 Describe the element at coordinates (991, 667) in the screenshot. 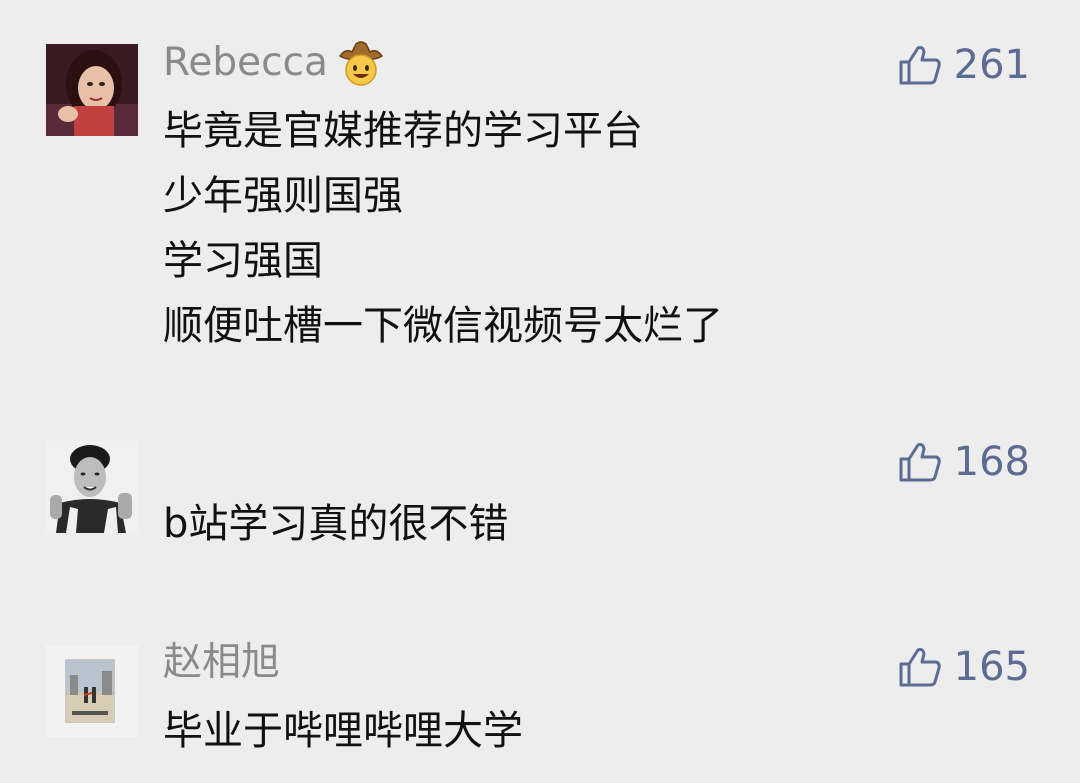

I see `like-count: 165` at that location.